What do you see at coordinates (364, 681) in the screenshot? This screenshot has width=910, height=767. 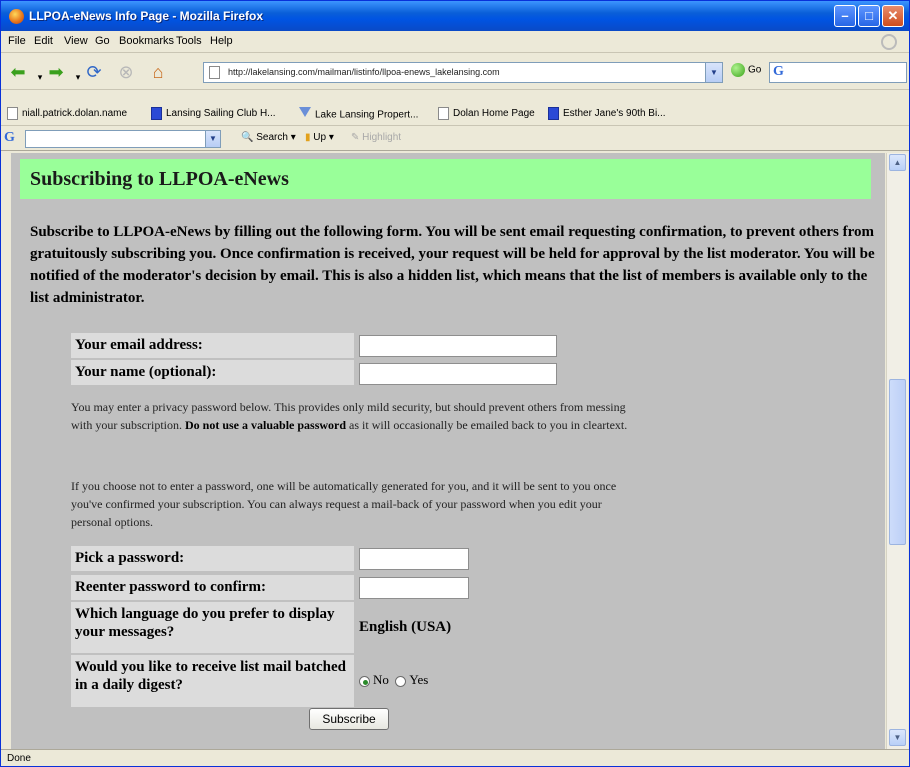 I see `digest-no-radio` at bounding box center [364, 681].